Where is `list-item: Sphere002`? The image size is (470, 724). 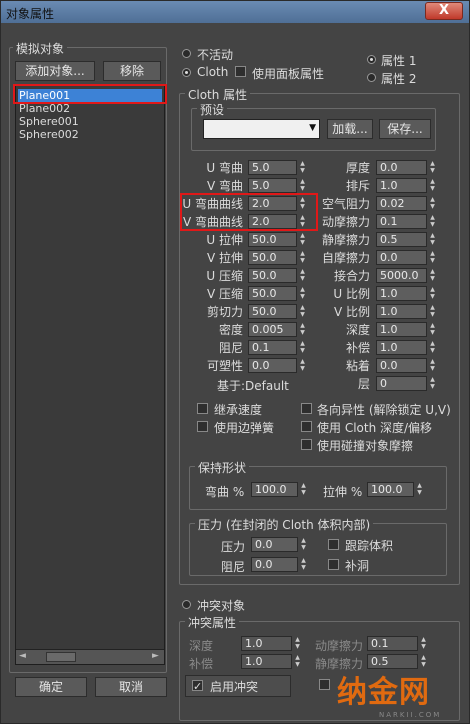
list-item: Sphere002 is located at coordinates (48, 134).